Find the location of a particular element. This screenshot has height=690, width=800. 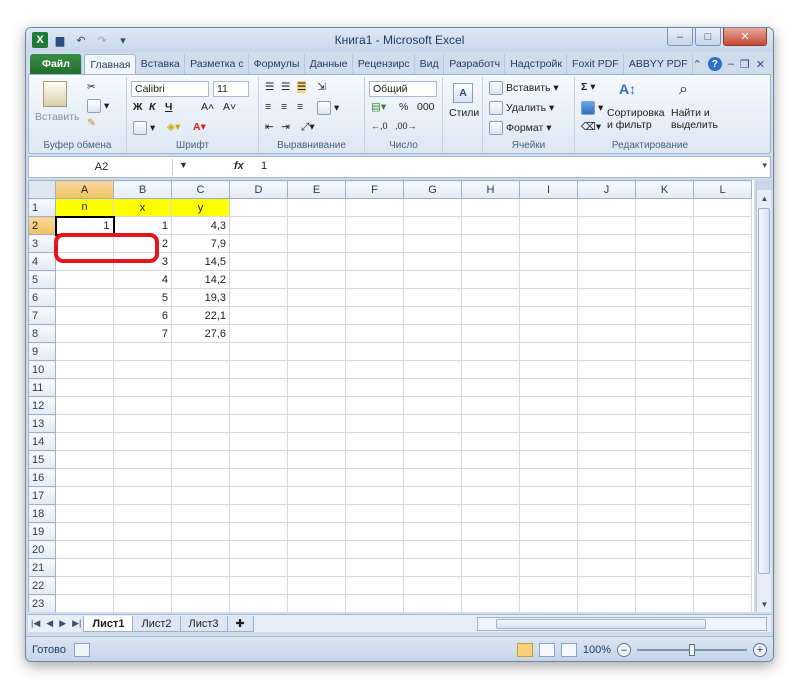

row-header: 4 is located at coordinates (42, 261).